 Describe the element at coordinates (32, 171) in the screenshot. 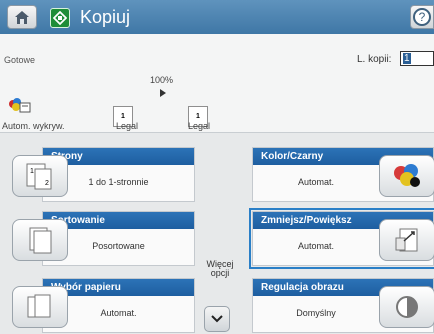

I see `svg-text: 1` at that location.